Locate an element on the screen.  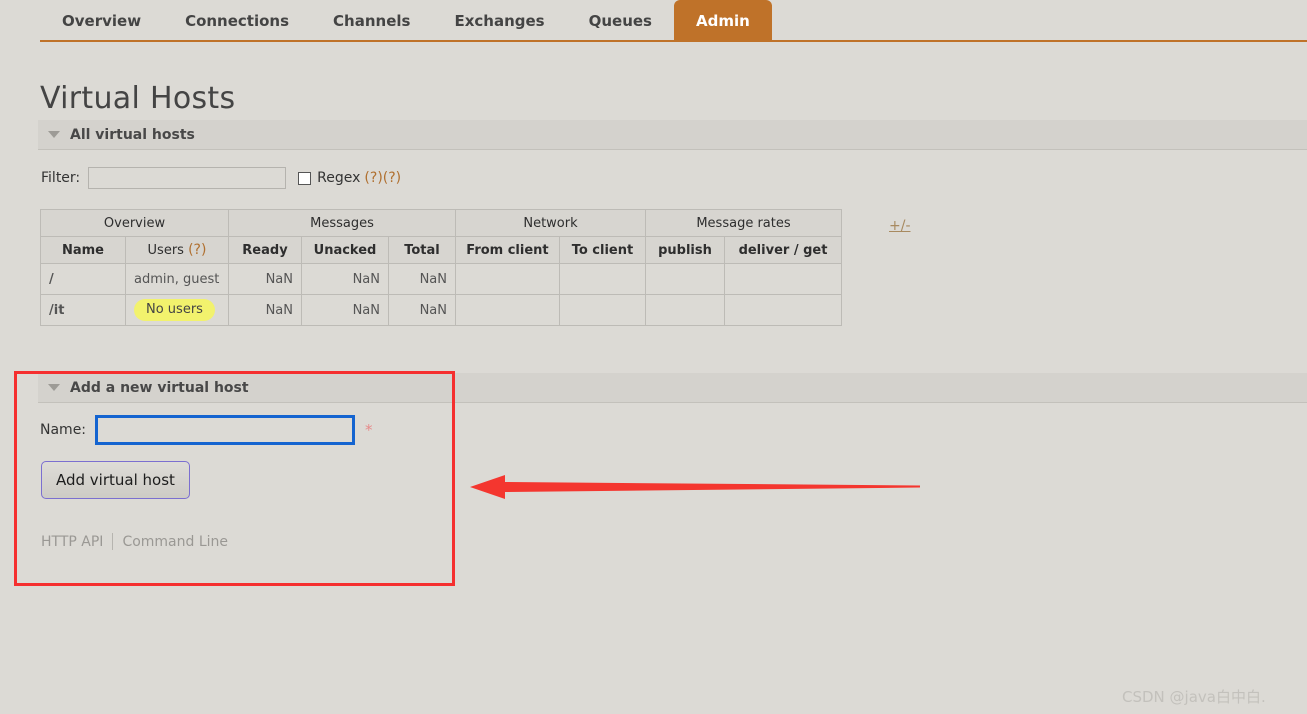
section-label-all-virtual-hosts: All virtual hosts is located at coordinates (132, 135).